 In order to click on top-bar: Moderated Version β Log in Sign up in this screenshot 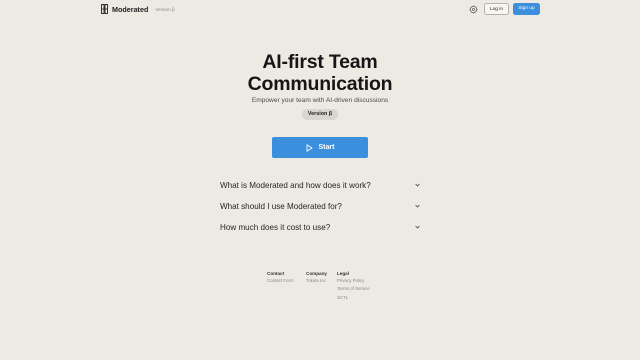, I will do `click(320, 10)`.